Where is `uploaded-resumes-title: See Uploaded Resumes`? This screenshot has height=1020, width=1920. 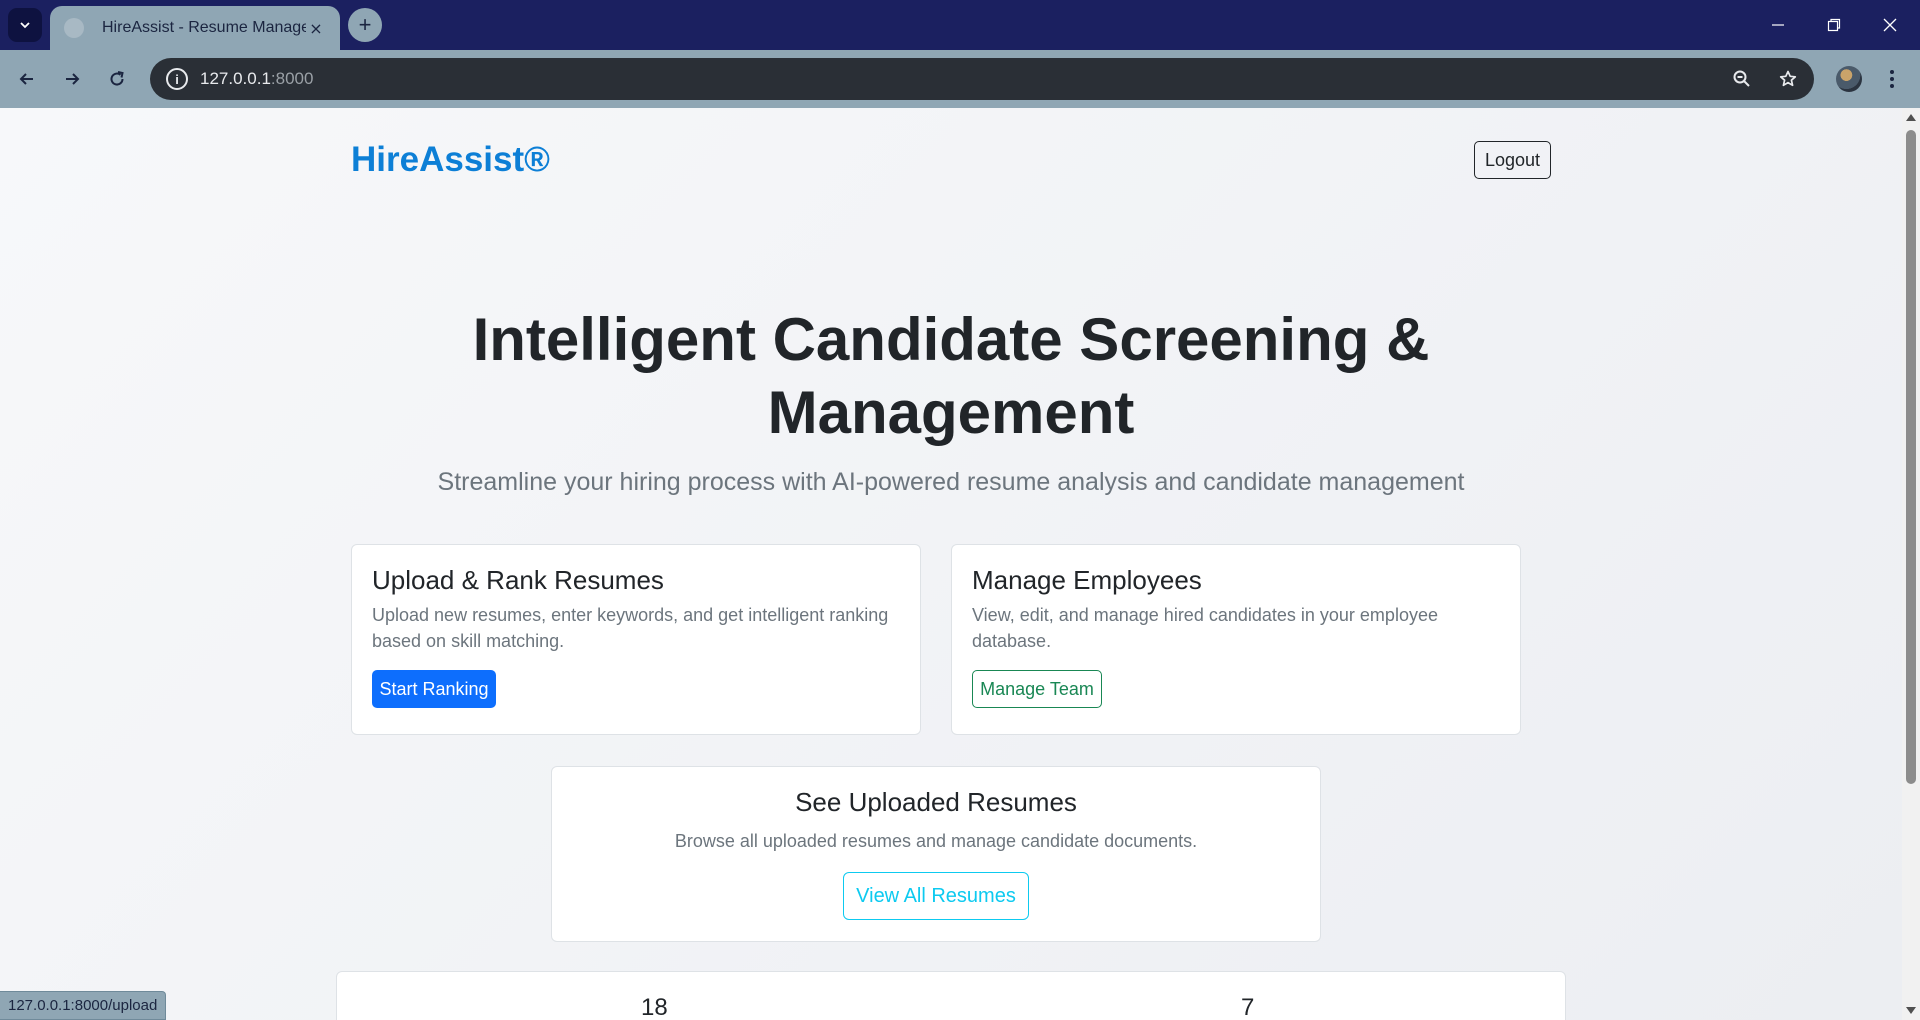 uploaded-resumes-title: See Uploaded Resumes is located at coordinates (936, 802).